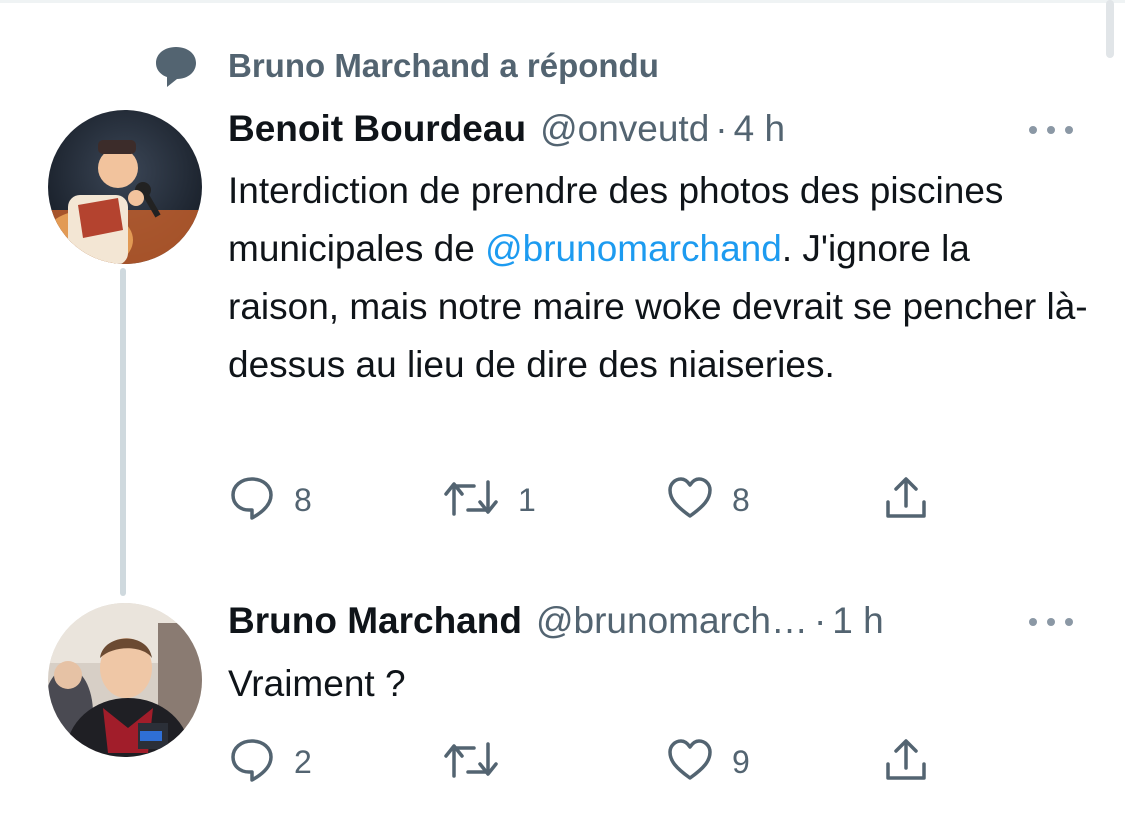 The height and width of the screenshot is (822, 1125). I want to click on thread-line, so click(123, 432).